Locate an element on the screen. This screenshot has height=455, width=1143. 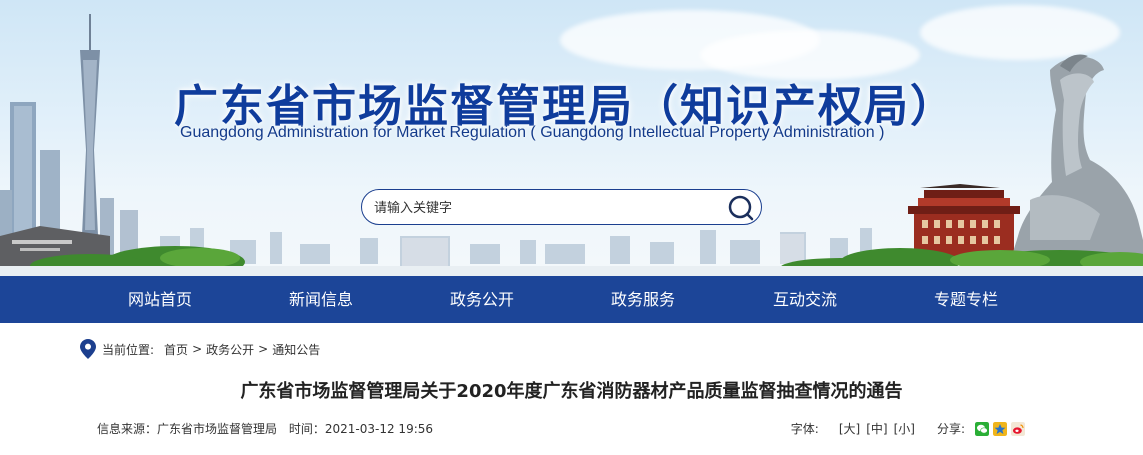
nav-item-special-topics: 专题专栏 is located at coordinates (966, 299).